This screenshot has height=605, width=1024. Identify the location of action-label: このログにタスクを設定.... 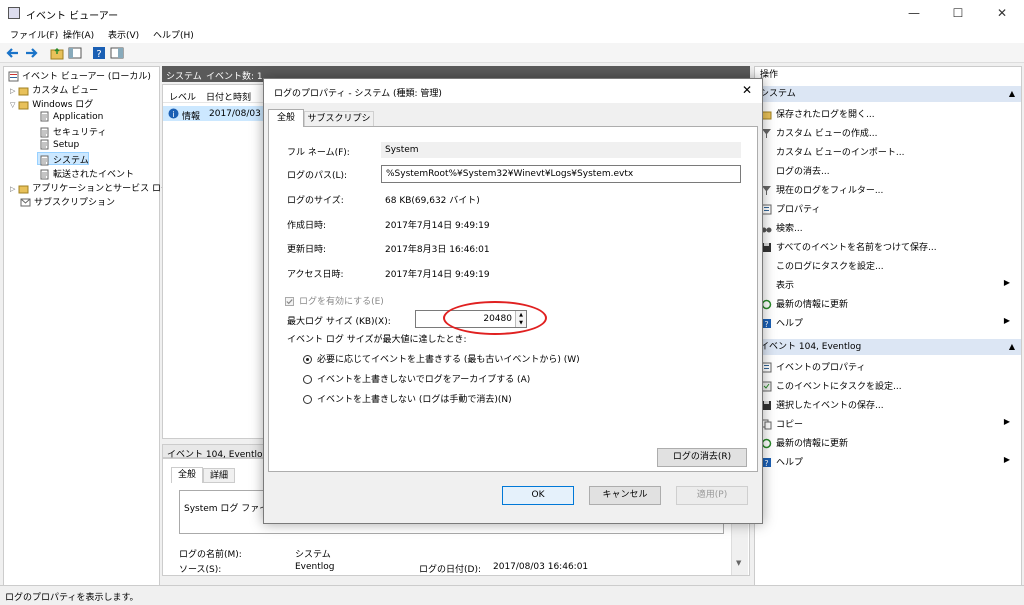
(830, 267).